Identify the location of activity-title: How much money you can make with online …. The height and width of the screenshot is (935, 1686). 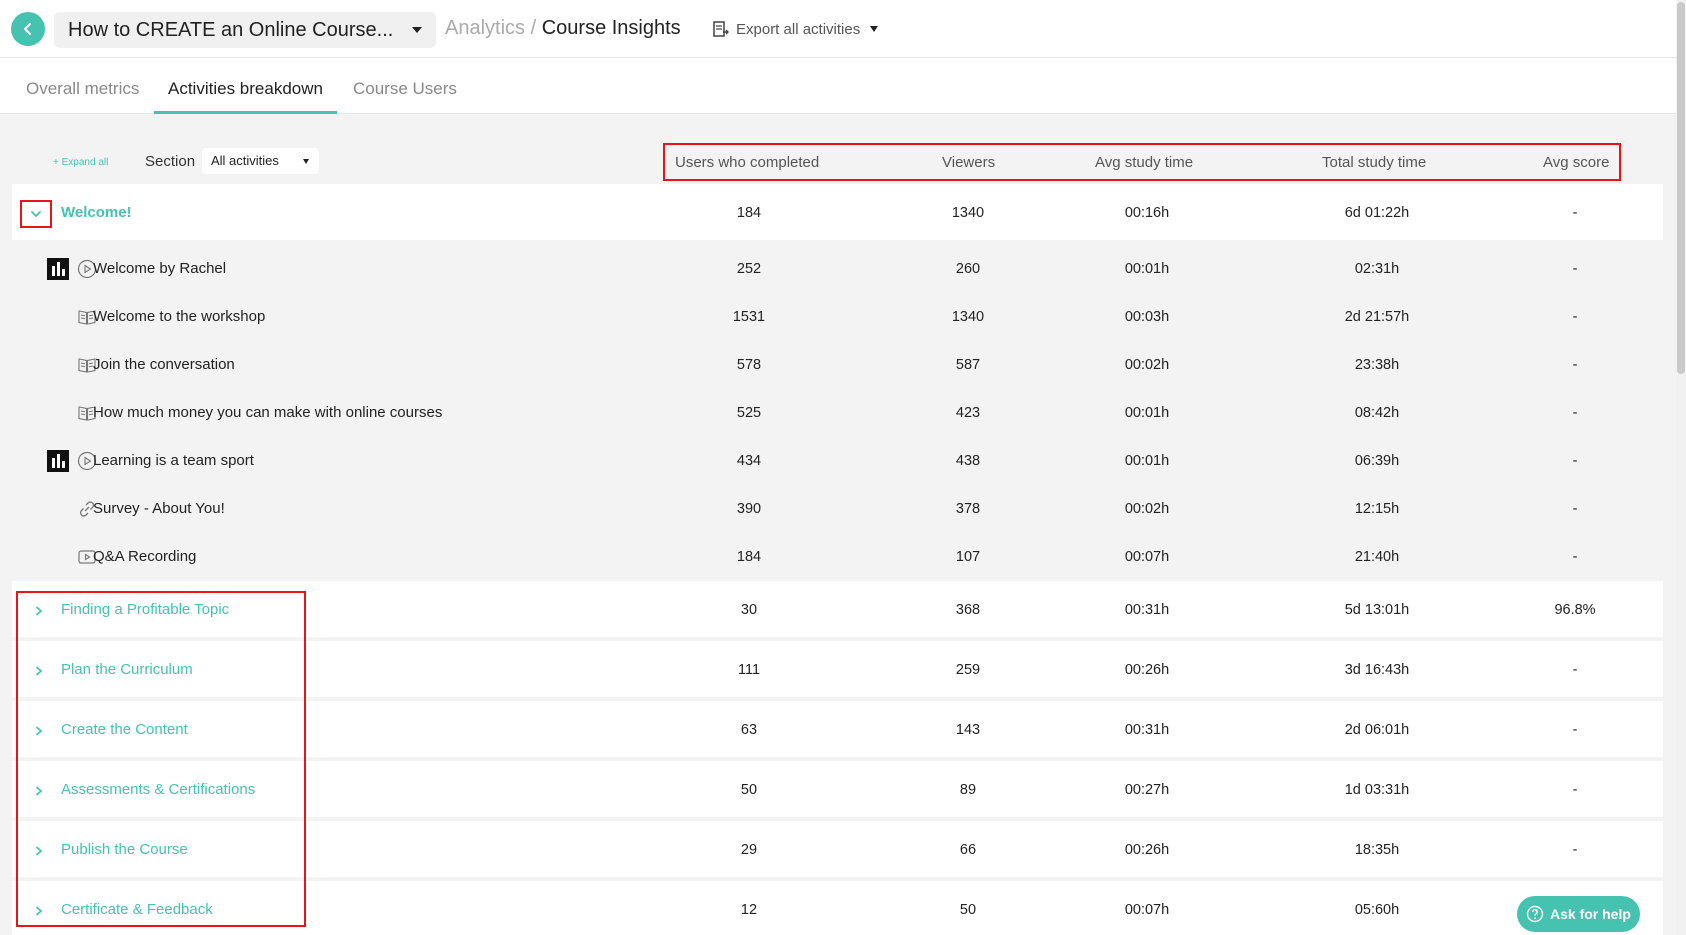
(267, 412).